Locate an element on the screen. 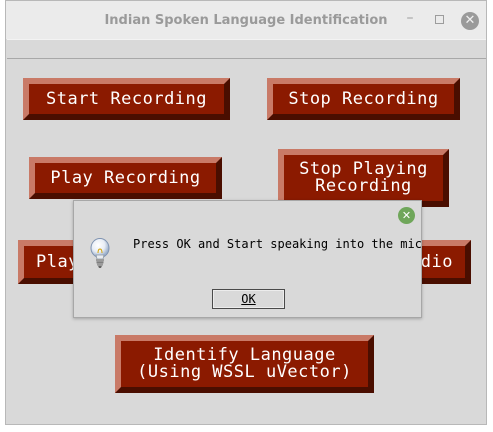 The height and width of the screenshot is (432, 493). menu-bar is located at coordinates (246, 49).